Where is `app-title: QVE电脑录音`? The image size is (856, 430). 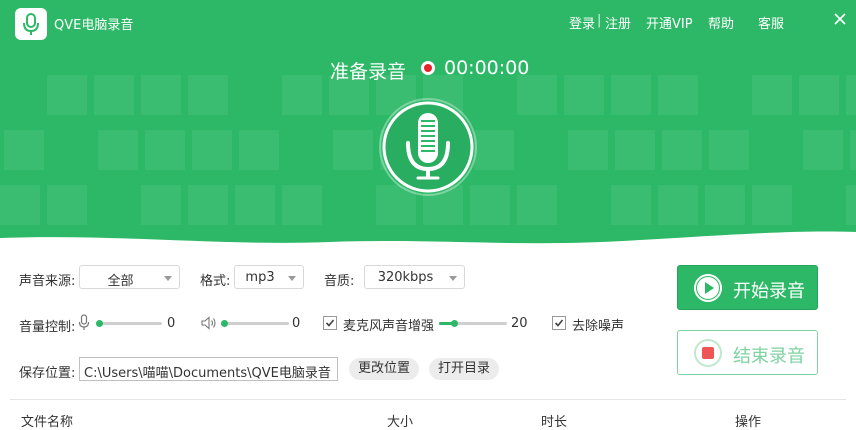
app-title: QVE电脑录音 is located at coordinates (94, 25).